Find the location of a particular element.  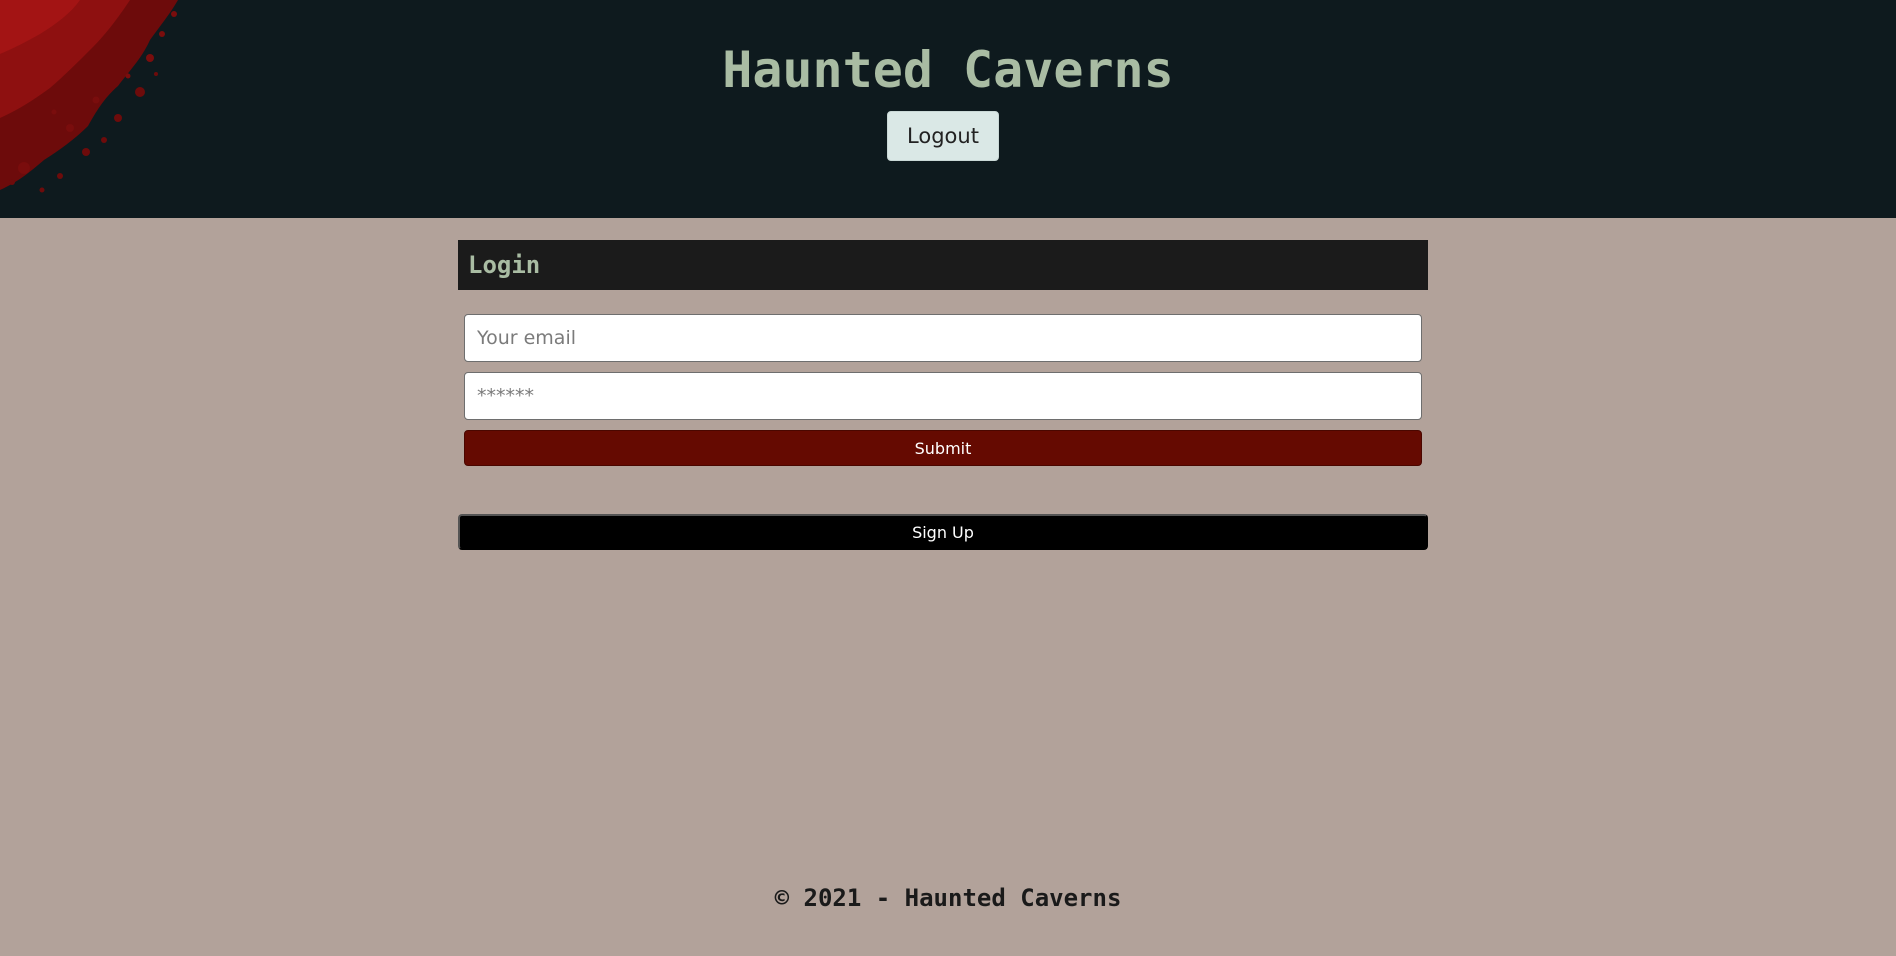

login-heading: Login is located at coordinates (504, 265).